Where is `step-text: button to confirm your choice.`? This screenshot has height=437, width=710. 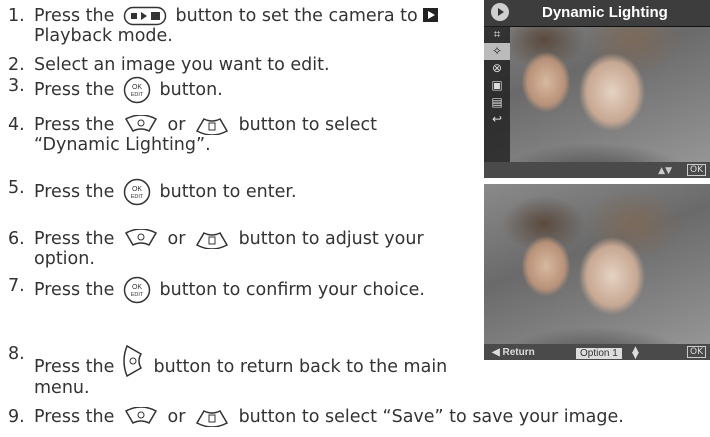
step-text: button to confirm your choice. is located at coordinates (292, 290).